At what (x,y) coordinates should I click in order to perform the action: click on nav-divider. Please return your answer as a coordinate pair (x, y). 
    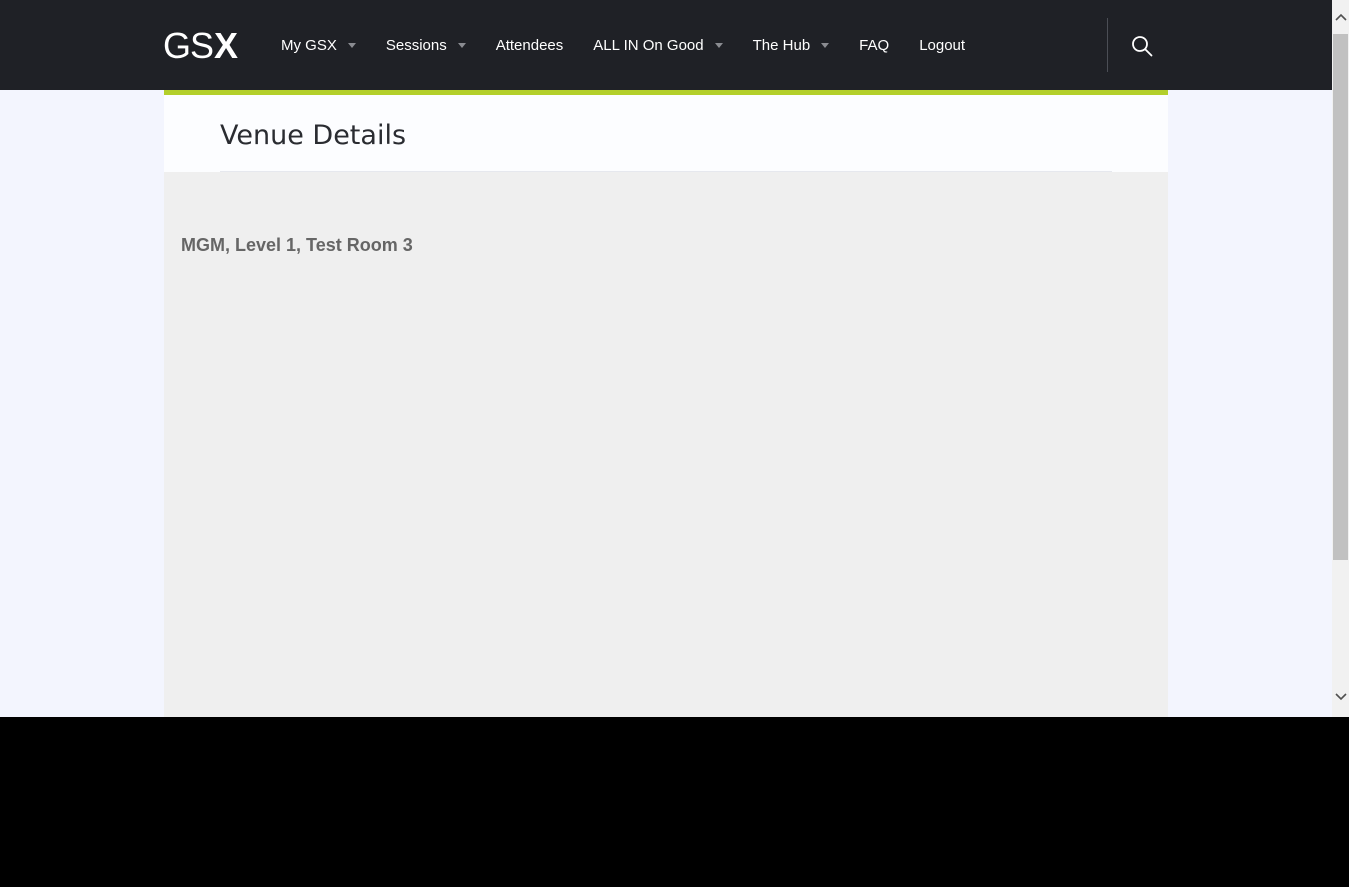
    Looking at the image, I should click on (1107, 45).